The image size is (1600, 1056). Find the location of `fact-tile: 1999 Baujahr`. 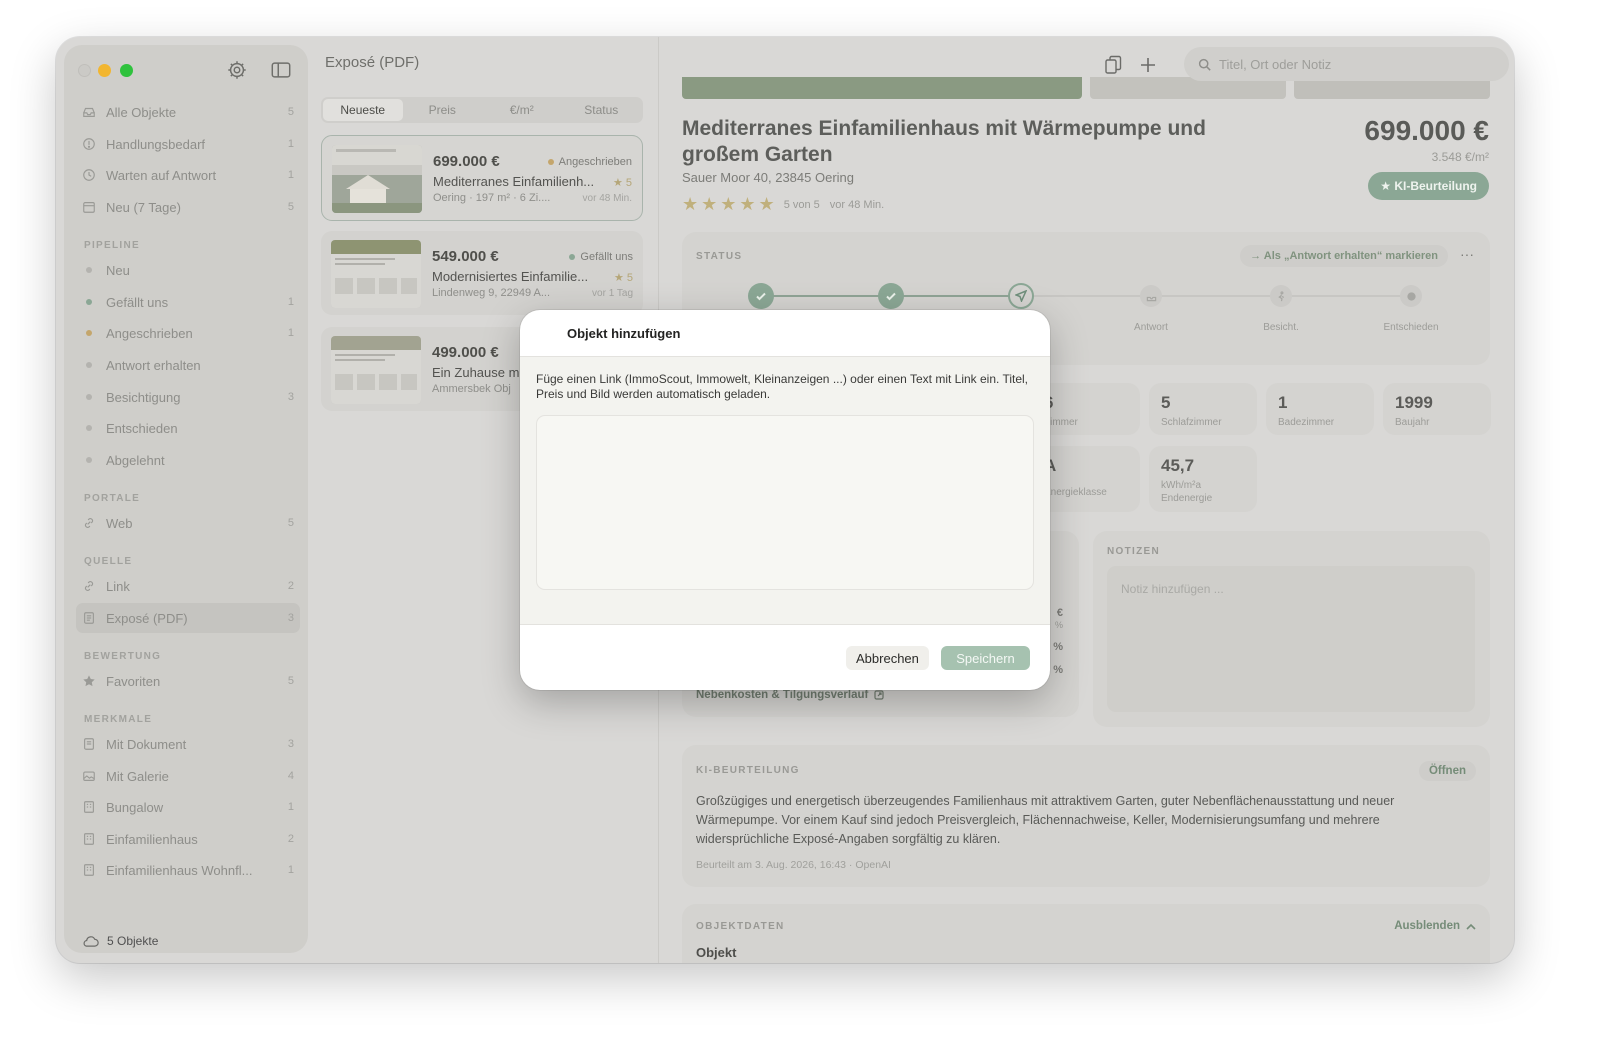

fact-tile: 1999 Baujahr is located at coordinates (1437, 409).